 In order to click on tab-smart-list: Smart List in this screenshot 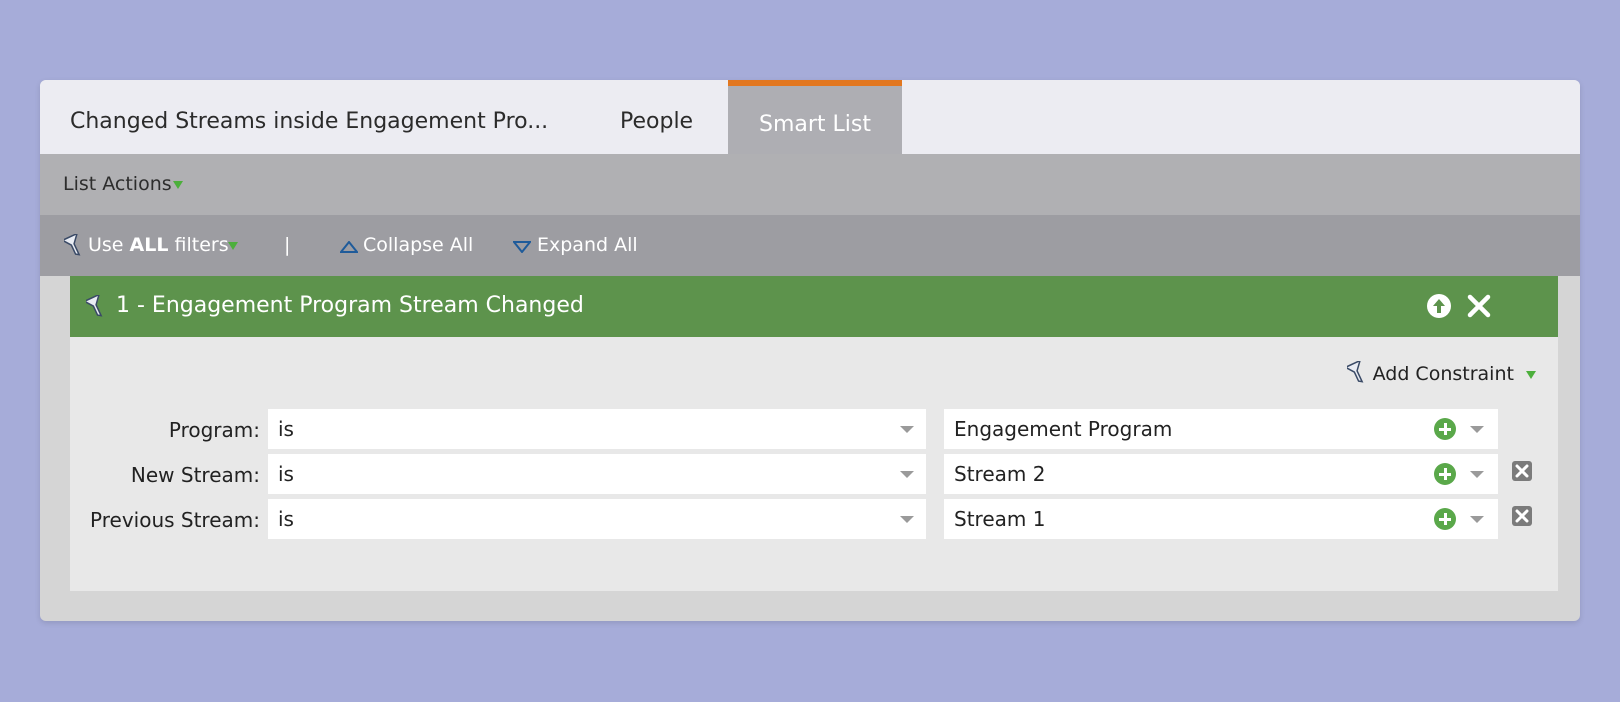, I will do `click(815, 117)`.